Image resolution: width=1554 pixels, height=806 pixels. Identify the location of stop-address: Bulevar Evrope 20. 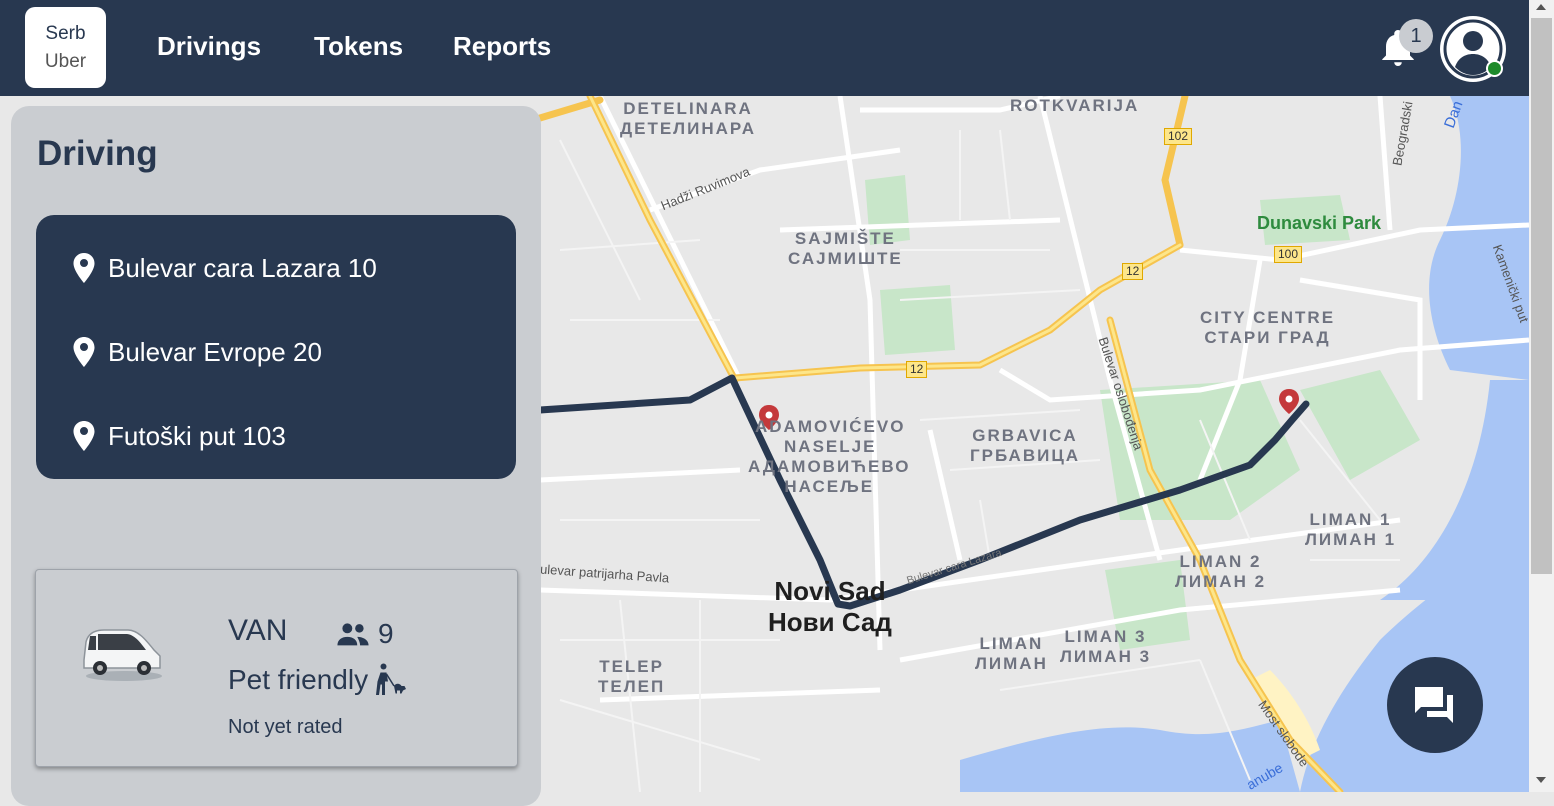
(215, 351).